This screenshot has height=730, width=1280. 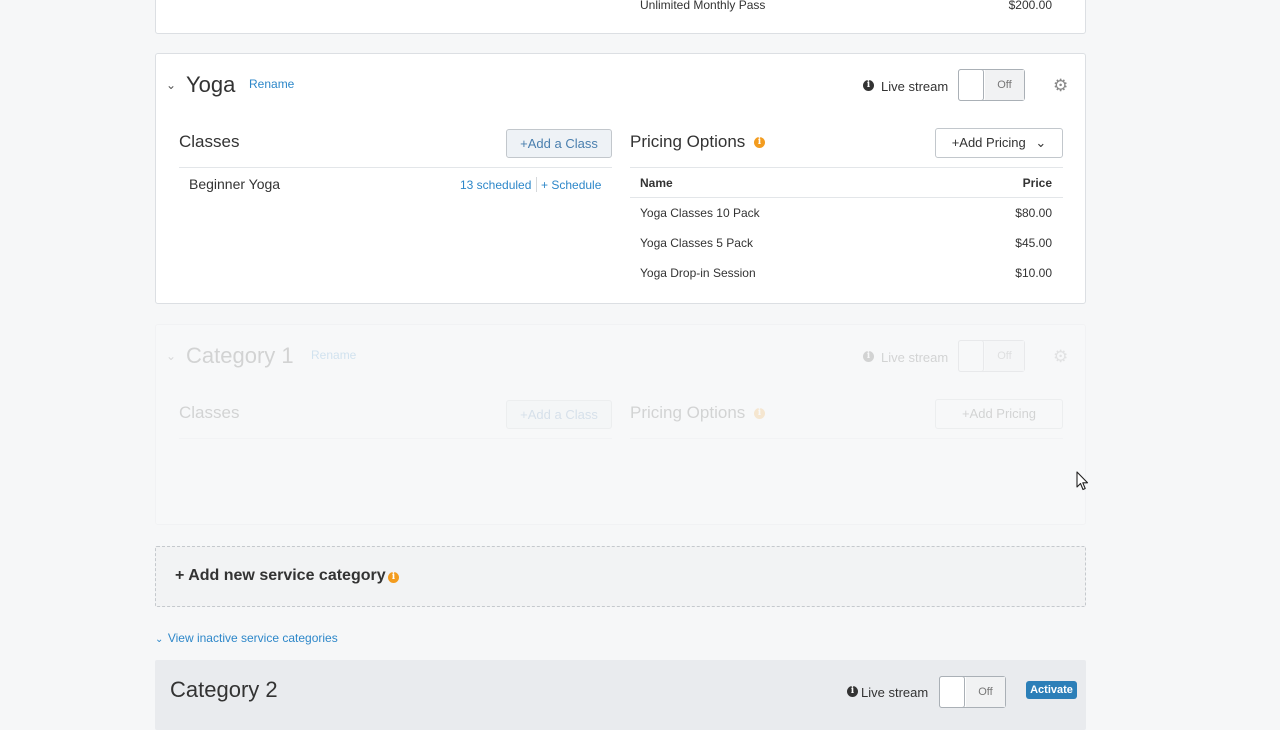 I want to click on pricing-row-name: Yoga Drop-in Session, so click(x=698, y=273).